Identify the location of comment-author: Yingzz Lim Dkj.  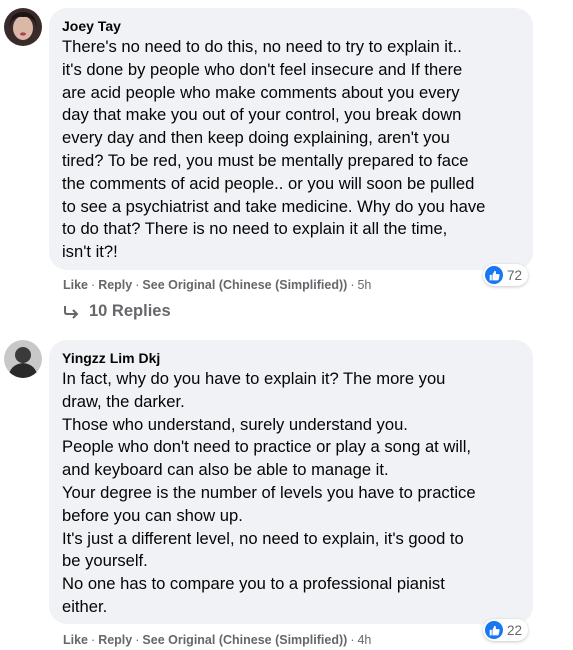
(291, 358).